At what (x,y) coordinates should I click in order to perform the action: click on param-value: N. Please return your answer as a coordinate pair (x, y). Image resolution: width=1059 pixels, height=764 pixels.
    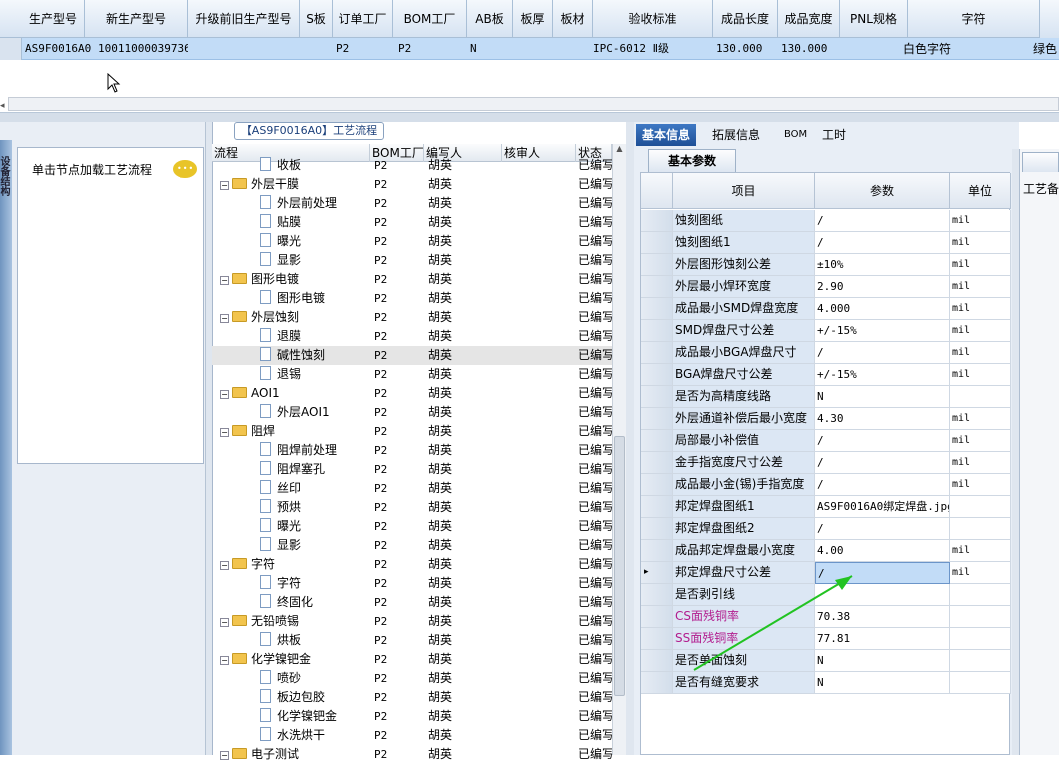
    Looking at the image, I should click on (882, 397).